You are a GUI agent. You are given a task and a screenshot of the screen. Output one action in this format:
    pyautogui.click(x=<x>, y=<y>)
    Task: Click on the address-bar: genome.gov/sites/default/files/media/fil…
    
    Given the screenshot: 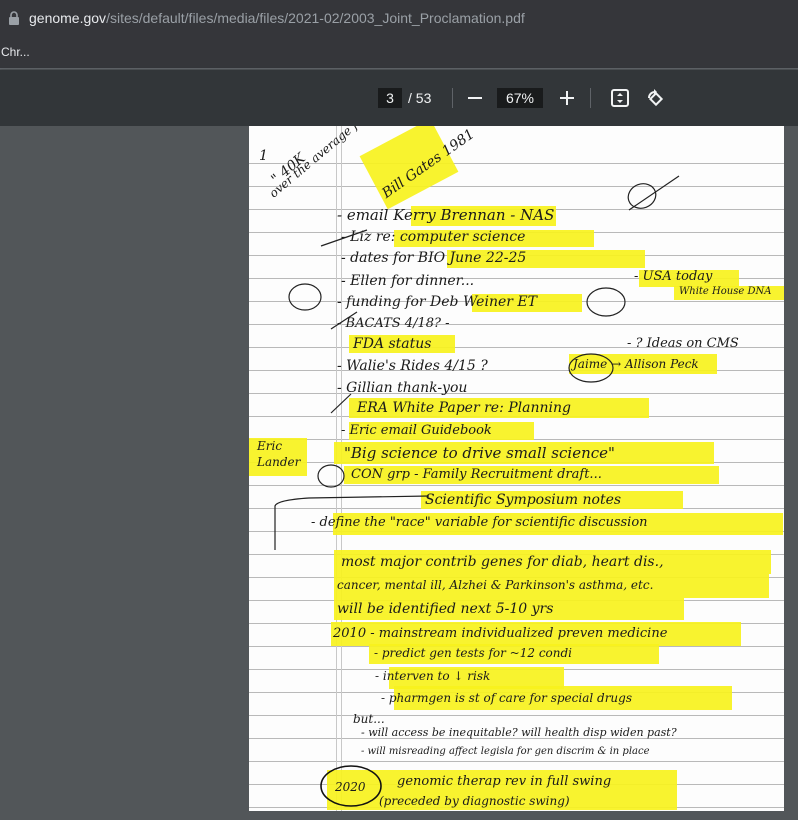 What is the action you would take?
    pyautogui.click(x=399, y=18)
    